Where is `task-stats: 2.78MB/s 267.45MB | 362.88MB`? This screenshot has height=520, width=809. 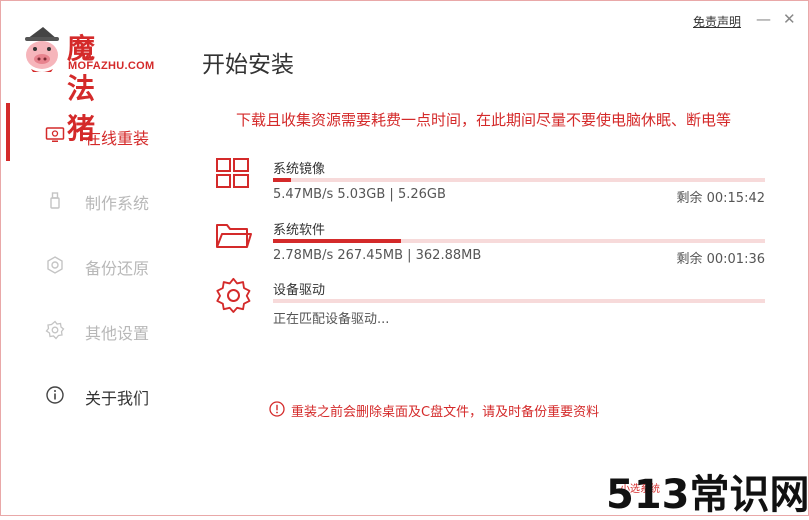 task-stats: 2.78MB/s 267.45MB | 362.88MB is located at coordinates (377, 255).